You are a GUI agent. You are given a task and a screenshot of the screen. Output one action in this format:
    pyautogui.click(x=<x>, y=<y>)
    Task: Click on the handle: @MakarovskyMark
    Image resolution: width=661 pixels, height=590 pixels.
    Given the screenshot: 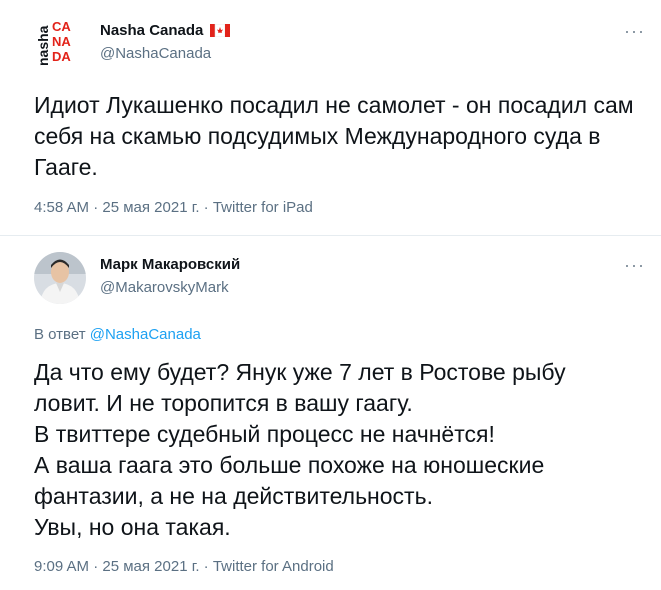 What is the action you would take?
    pyautogui.click(x=164, y=287)
    